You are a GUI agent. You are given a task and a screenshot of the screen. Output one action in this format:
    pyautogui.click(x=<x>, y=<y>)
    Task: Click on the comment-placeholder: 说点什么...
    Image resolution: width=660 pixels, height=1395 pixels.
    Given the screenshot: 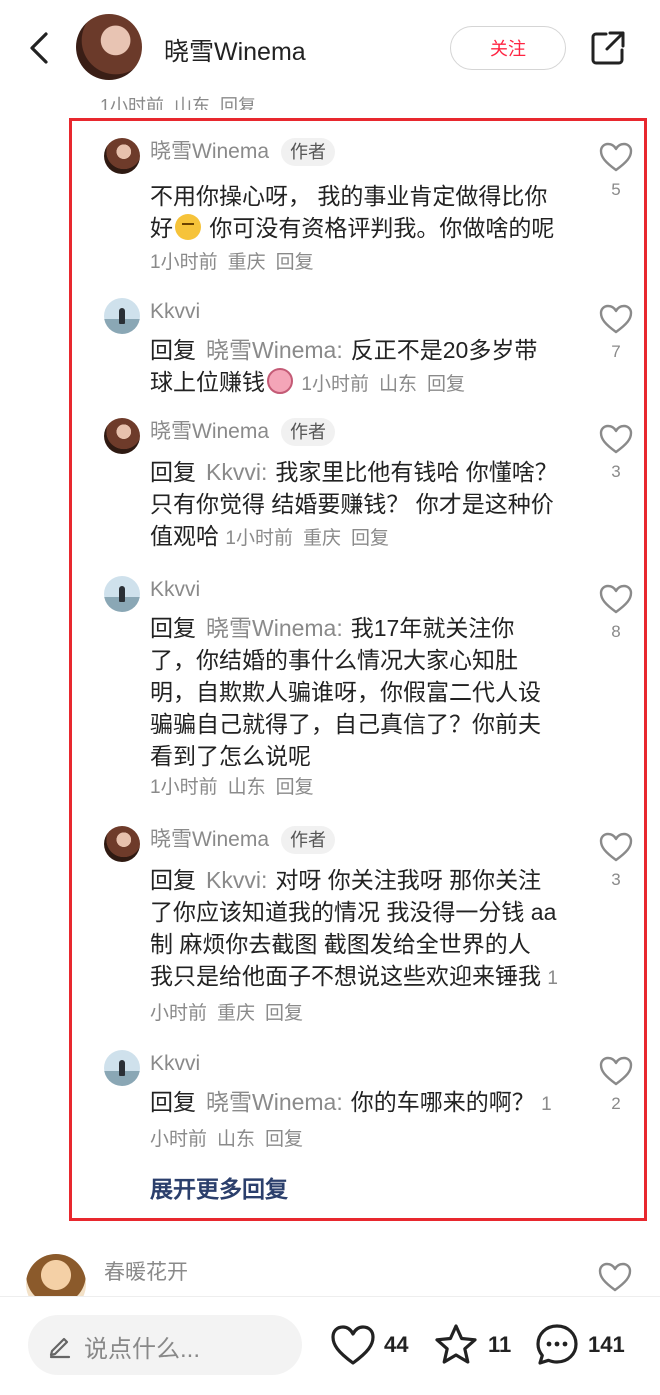 What is the action you would take?
    pyautogui.click(x=142, y=1349)
    